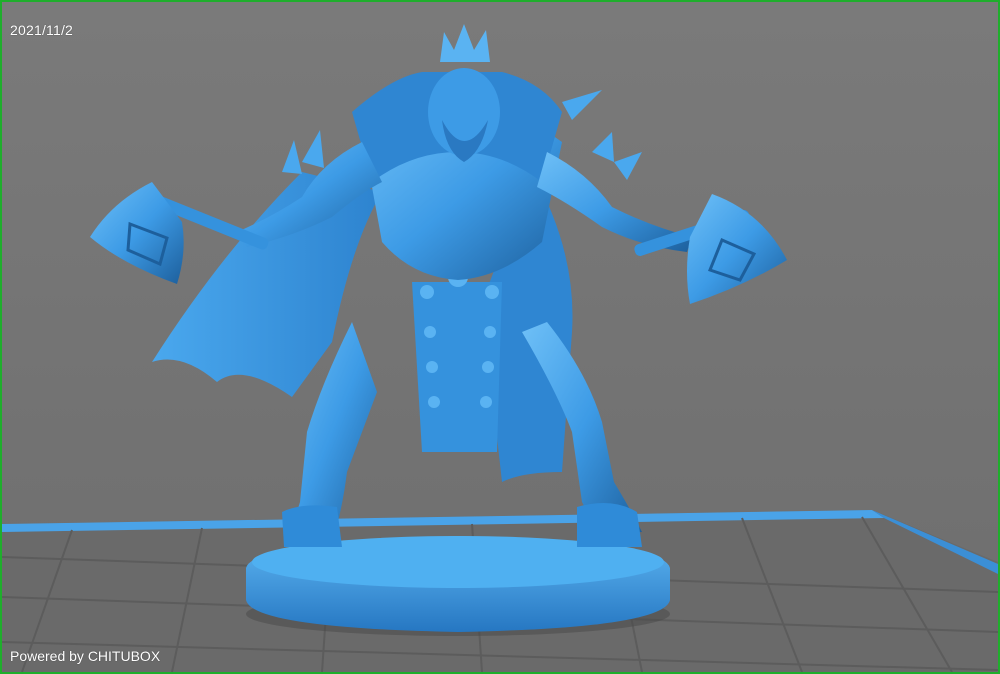 Image resolution: width=1000 pixels, height=674 pixels. What do you see at coordinates (85, 656) in the screenshot?
I see `watermark-text: Powered by CHITUBOX` at bounding box center [85, 656].